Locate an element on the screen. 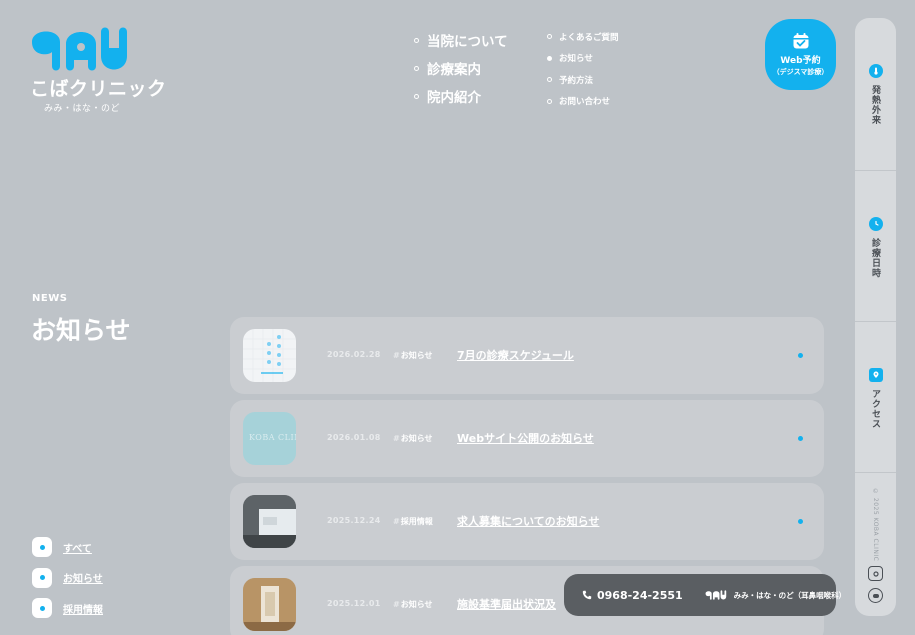  news-date: 2025.12.01 is located at coordinates (354, 603).